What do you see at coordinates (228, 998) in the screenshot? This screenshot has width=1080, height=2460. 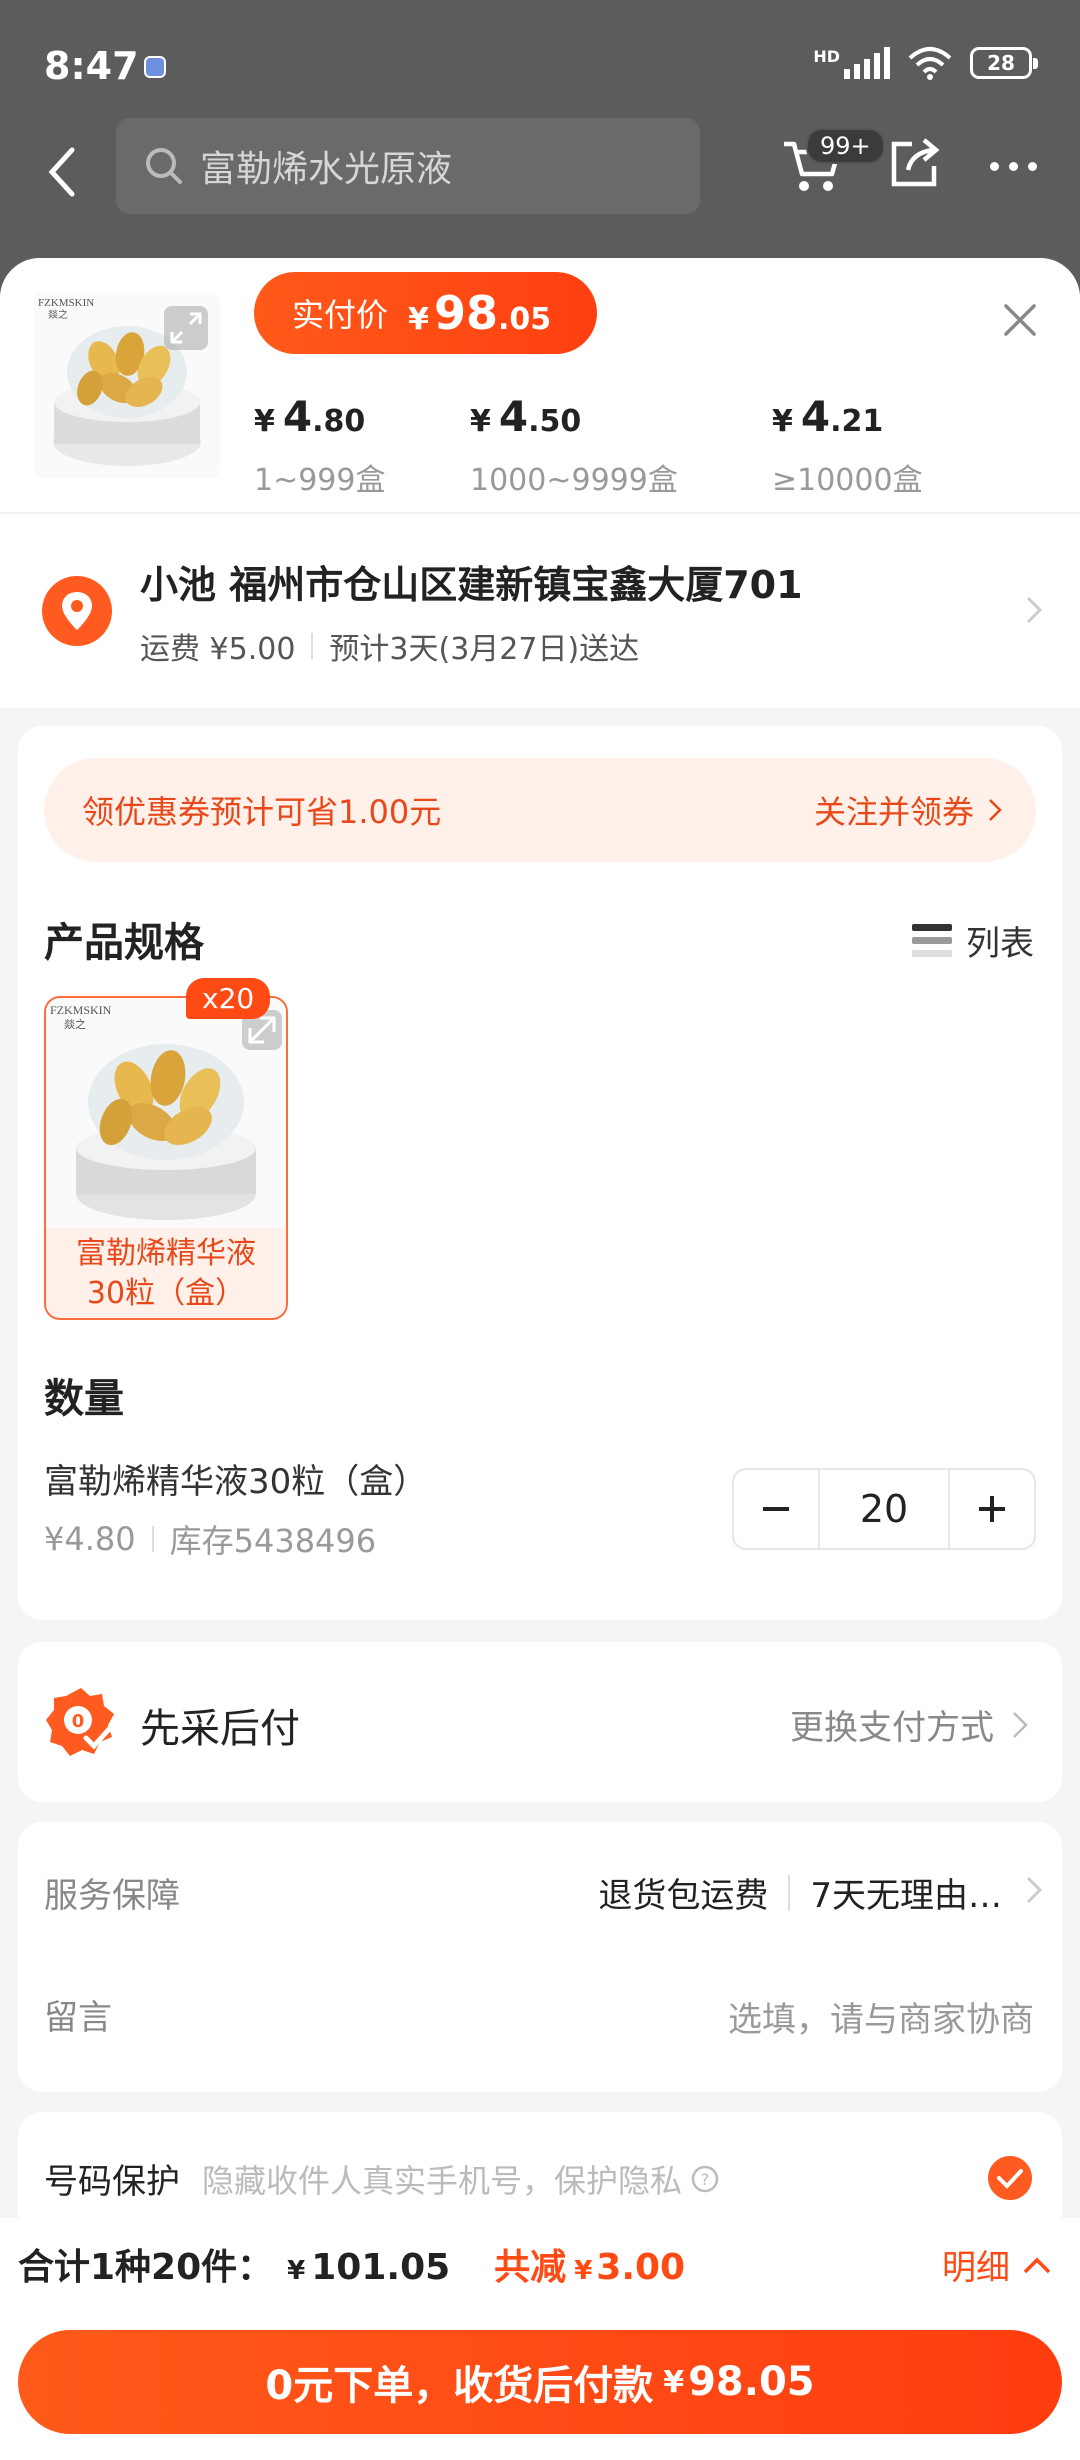 I see `sku-count-badge: x20` at bounding box center [228, 998].